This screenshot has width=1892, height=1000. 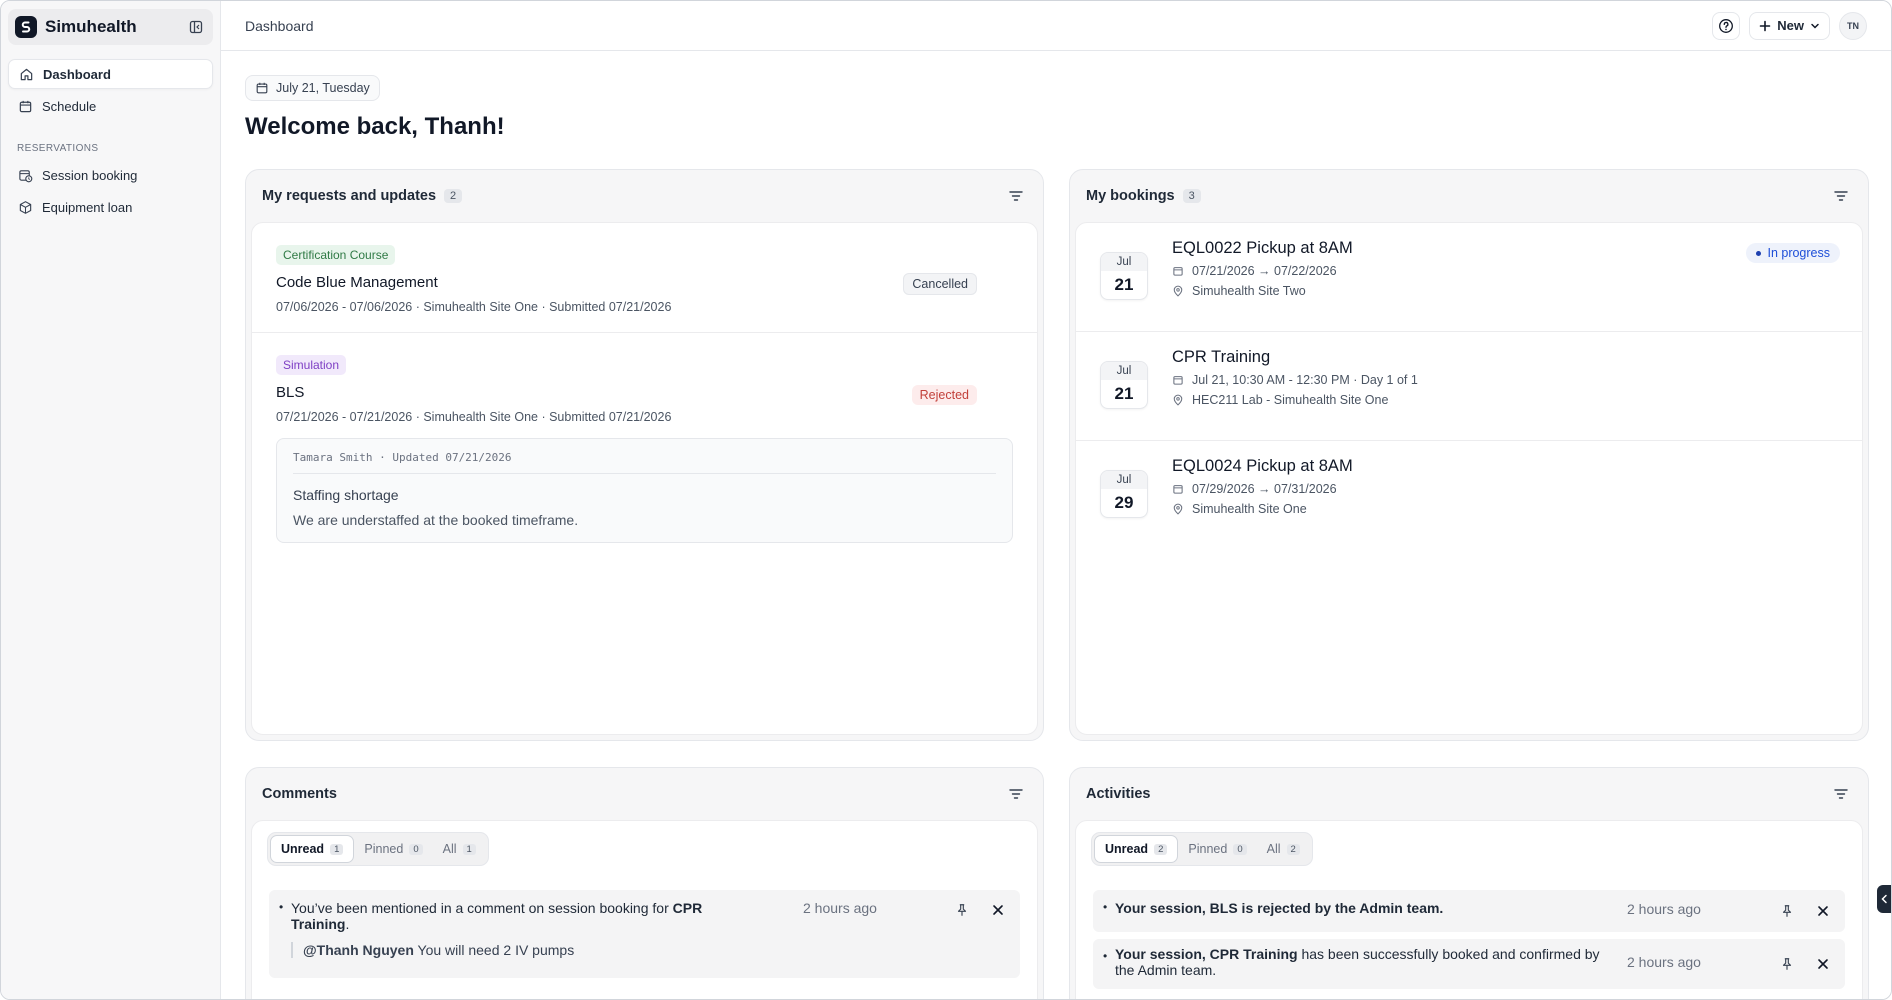 I want to click on panel-title: Activities, so click(x=1118, y=794).